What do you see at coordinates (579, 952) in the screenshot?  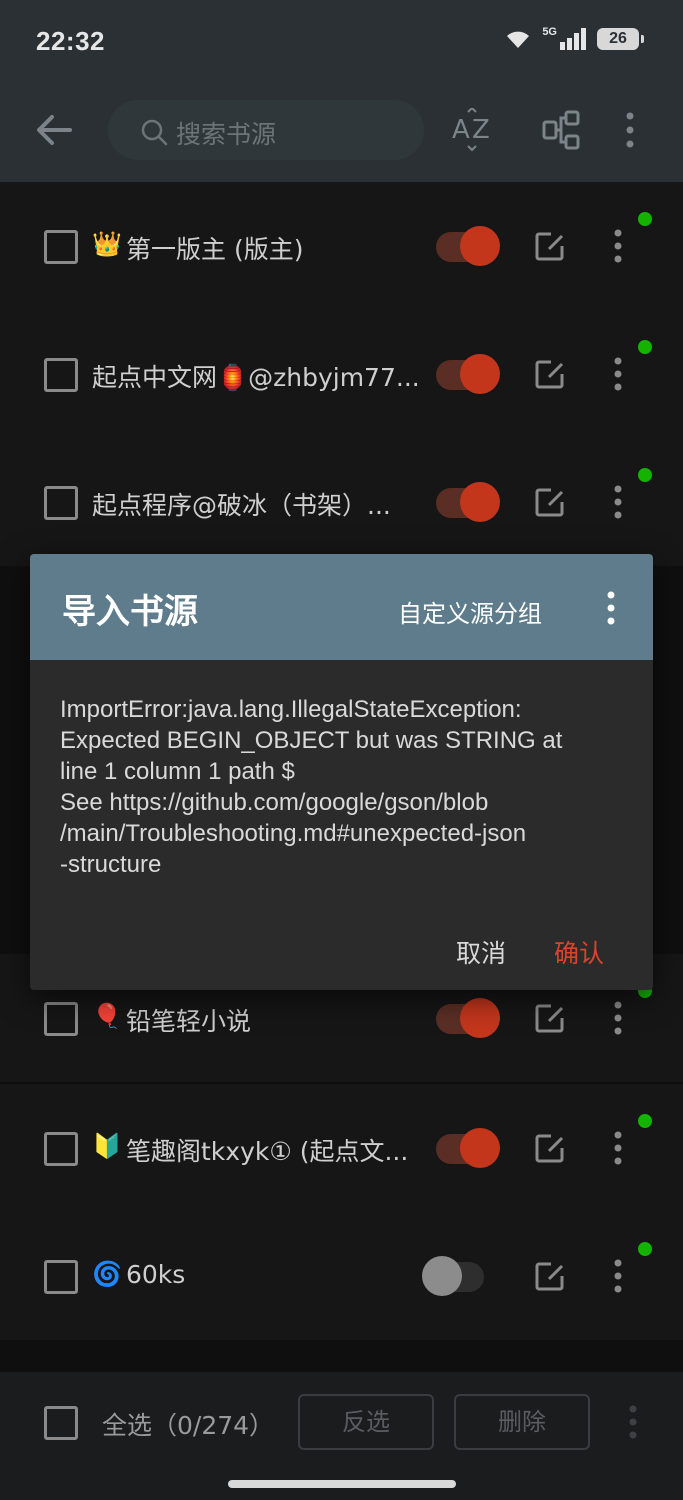 I see `confirm-button: 确认` at bounding box center [579, 952].